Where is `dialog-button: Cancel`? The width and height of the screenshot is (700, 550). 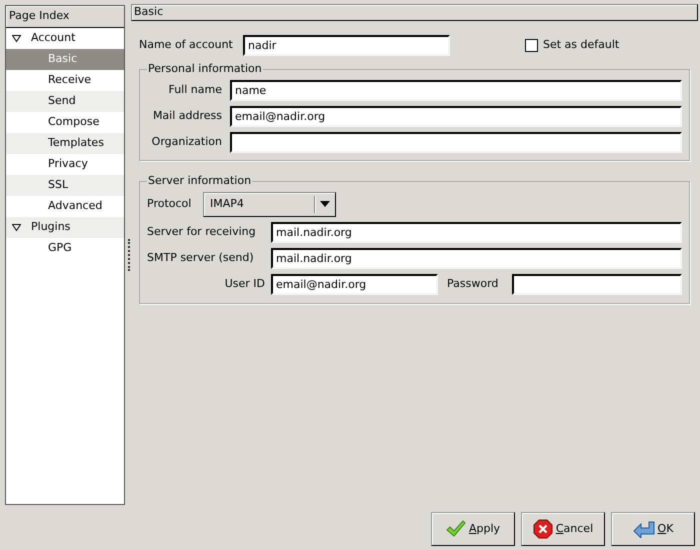
dialog-button: Cancel is located at coordinates (563, 529).